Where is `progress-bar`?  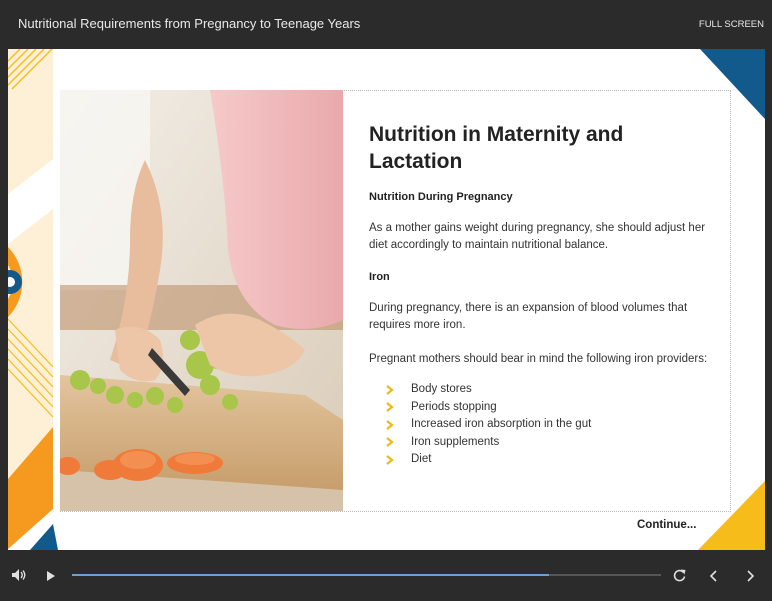 progress-bar is located at coordinates (366, 575).